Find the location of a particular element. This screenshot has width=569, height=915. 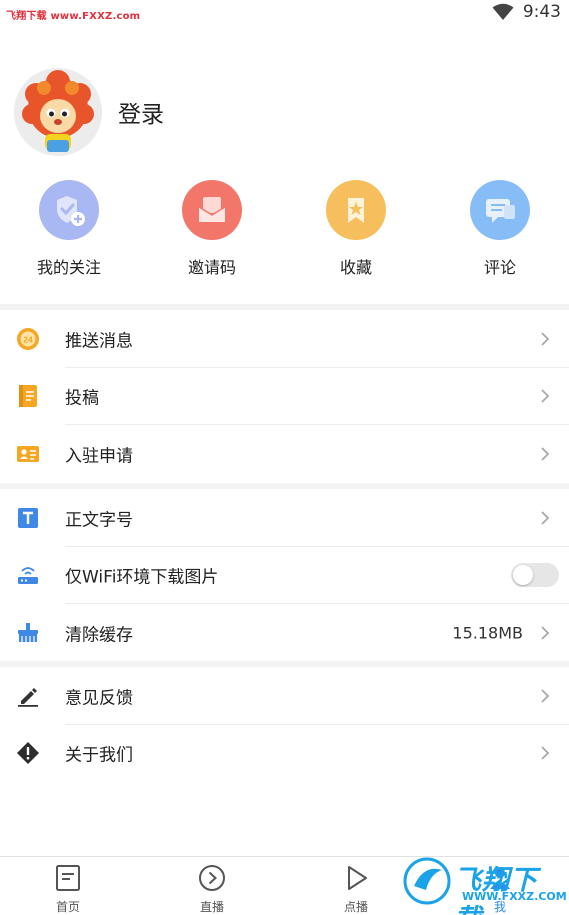

live-play-circle-icon is located at coordinates (212, 878).